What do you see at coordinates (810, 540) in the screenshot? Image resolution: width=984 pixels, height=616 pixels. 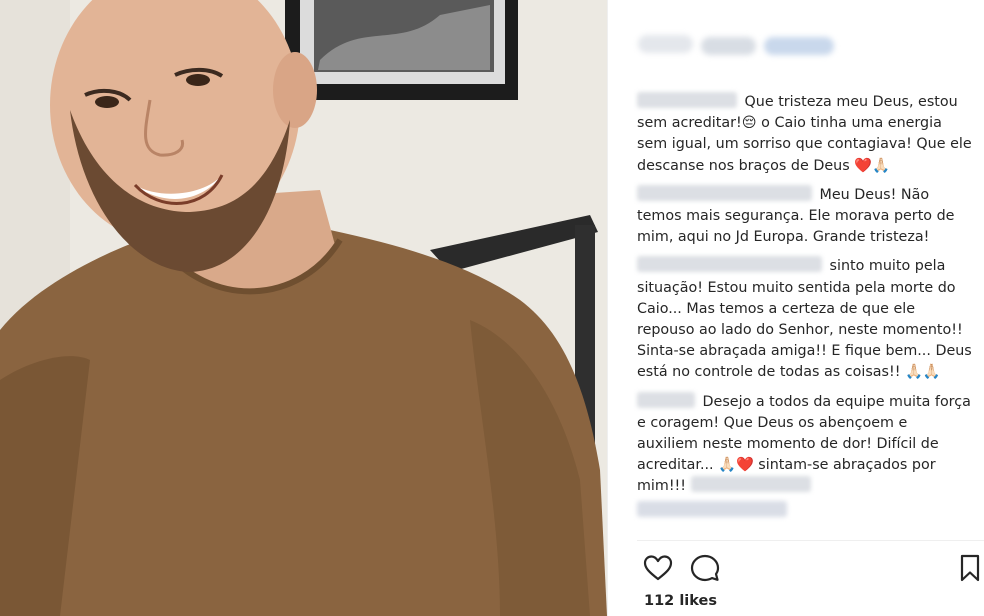 I see `divider` at bounding box center [810, 540].